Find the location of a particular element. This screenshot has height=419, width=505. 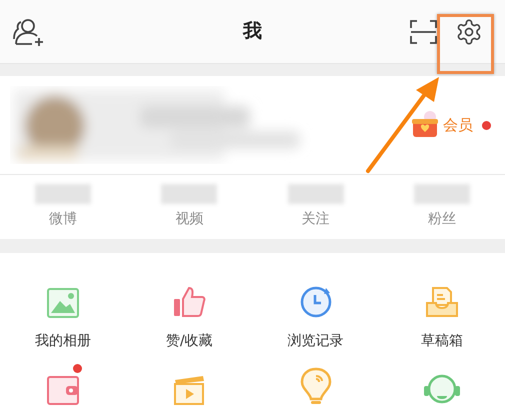

stat-label: 微博 is located at coordinates (63, 219).